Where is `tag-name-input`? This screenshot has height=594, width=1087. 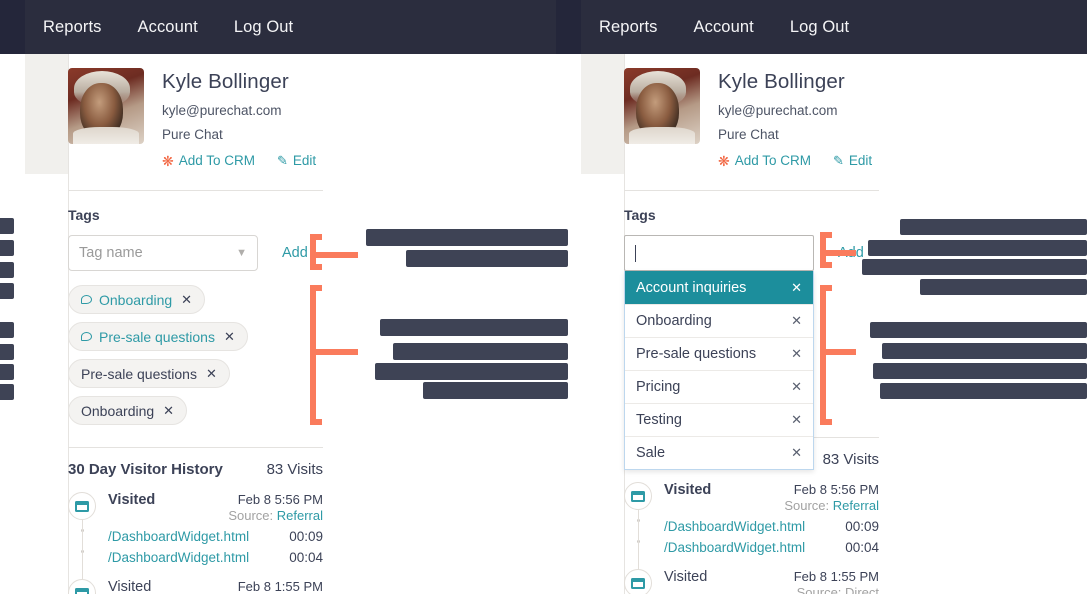
tag-name-input is located at coordinates (719, 253).